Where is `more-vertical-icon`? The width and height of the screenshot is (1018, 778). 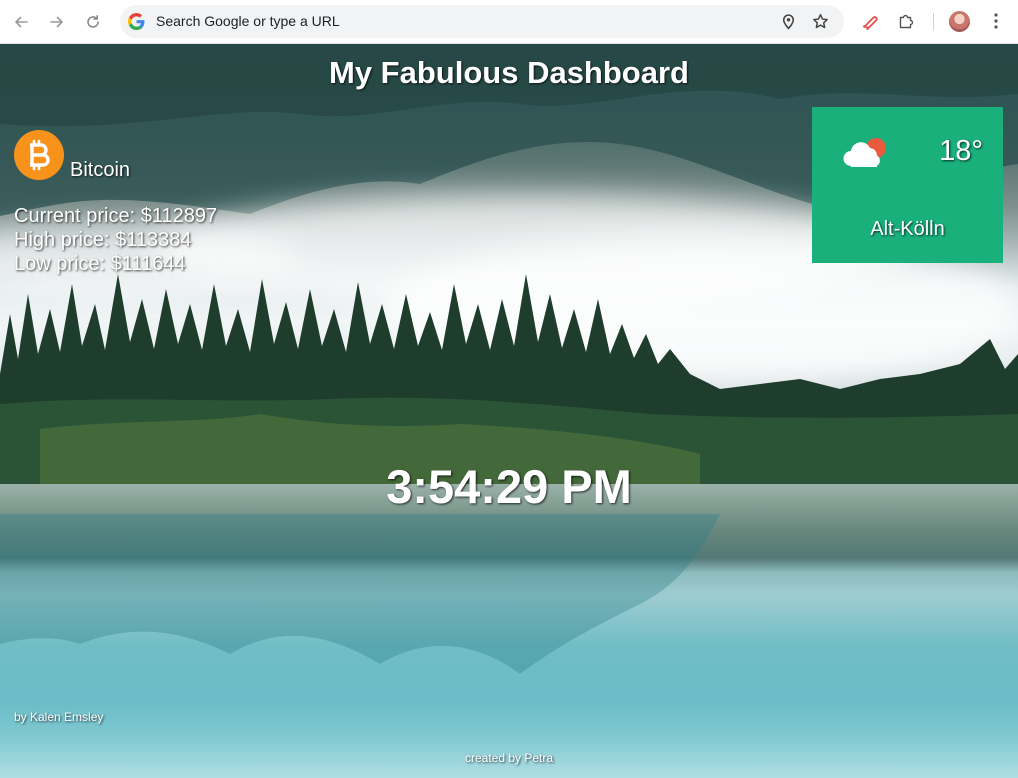 more-vertical-icon is located at coordinates (996, 21).